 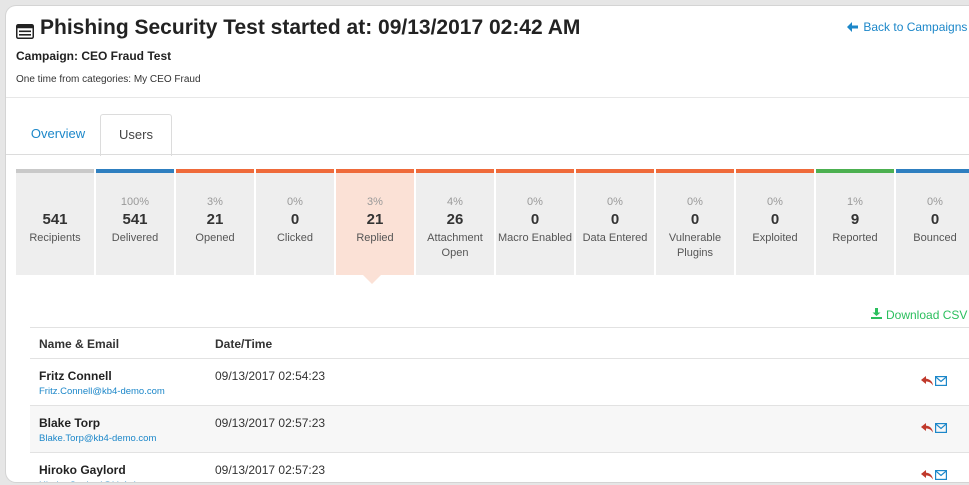 What do you see at coordinates (75, 376) in the screenshot?
I see `user-name: Fritz Connell` at bounding box center [75, 376].